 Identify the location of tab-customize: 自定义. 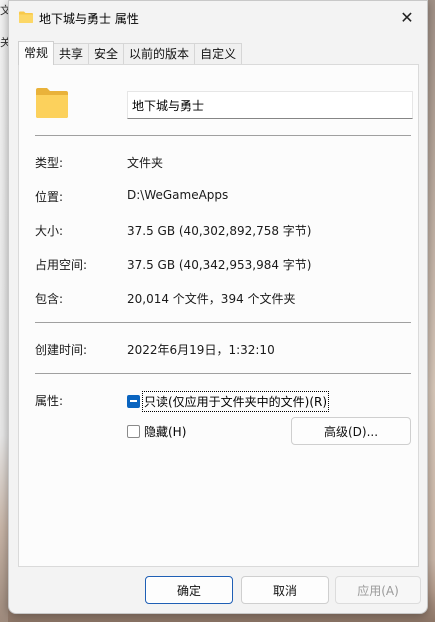
(218, 54).